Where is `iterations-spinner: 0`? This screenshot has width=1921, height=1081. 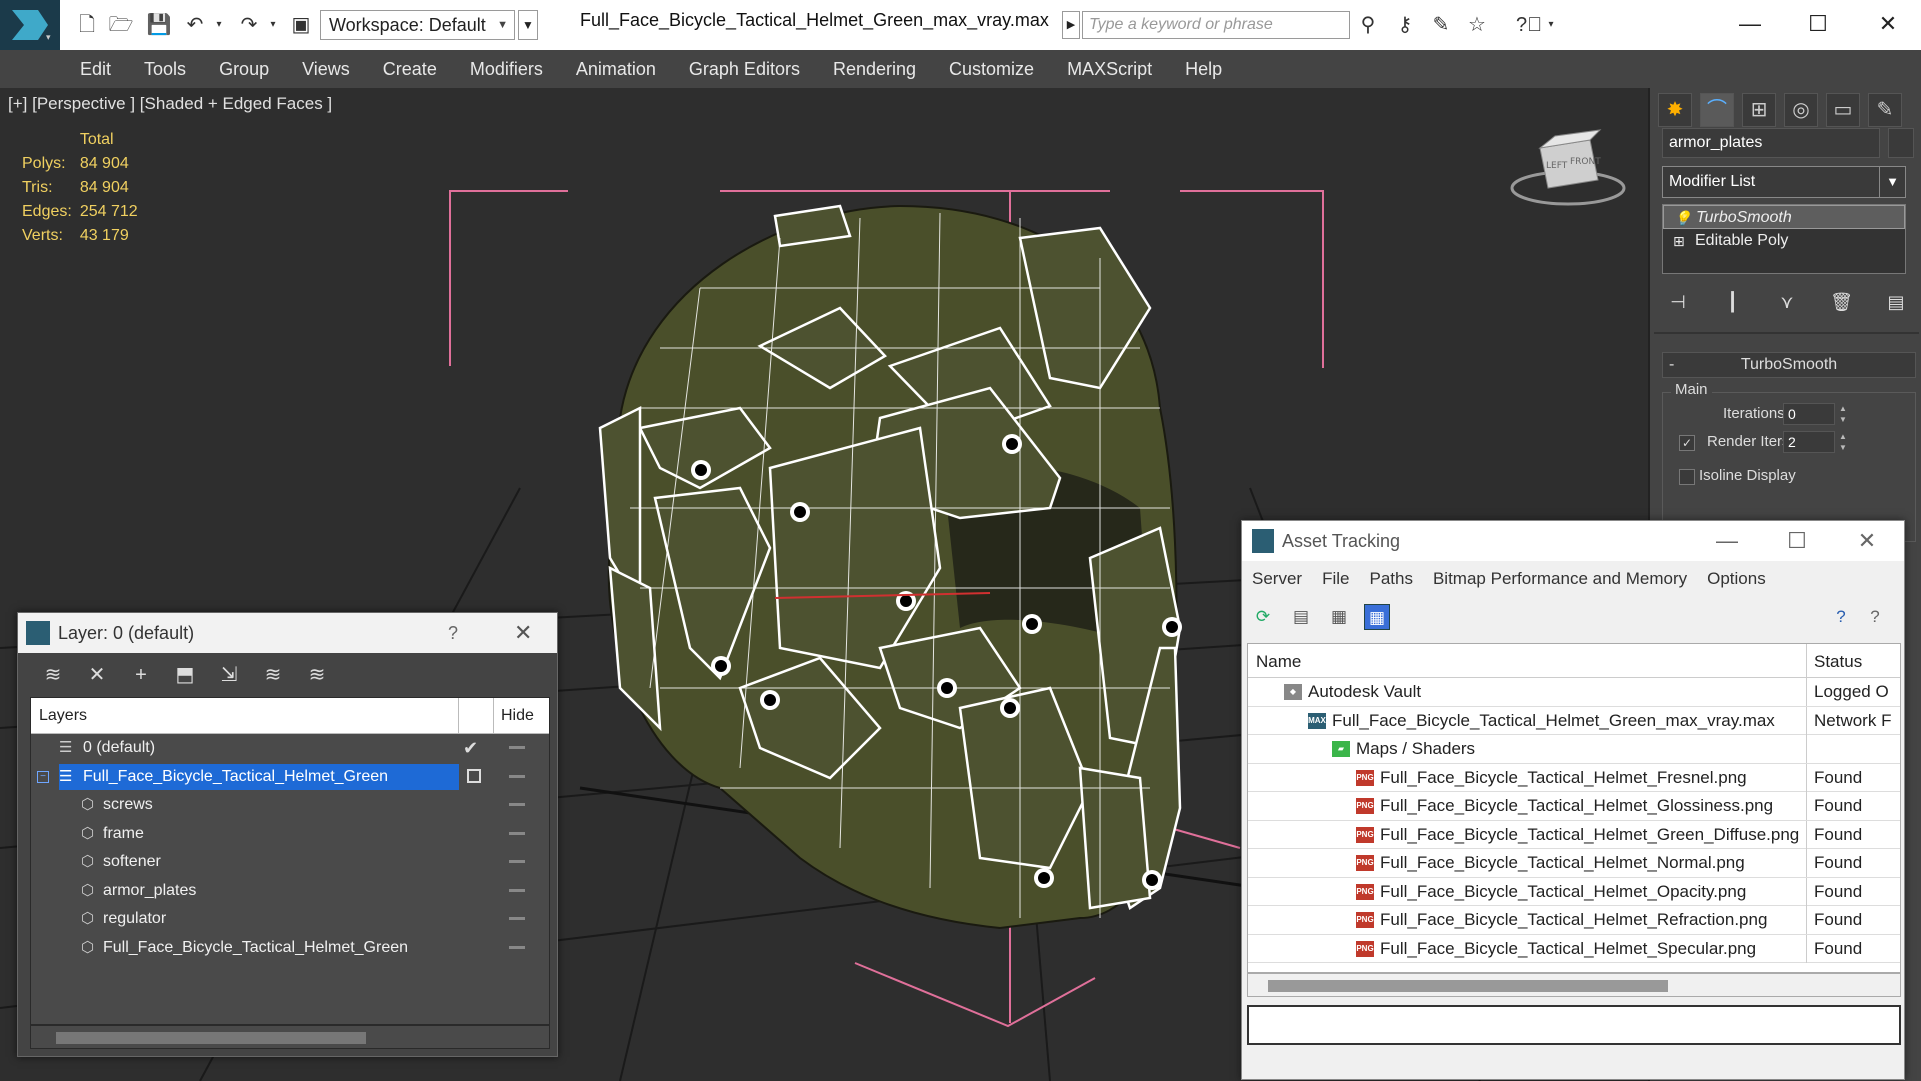 iterations-spinner: 0 is located at coordinates (1809, 414).